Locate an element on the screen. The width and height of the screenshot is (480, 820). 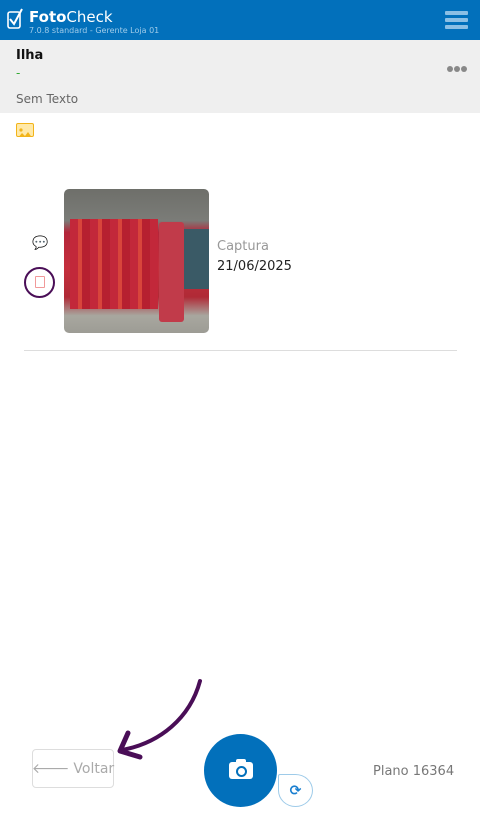
hamburger-menu-icon is located at coordinates (456, 20).